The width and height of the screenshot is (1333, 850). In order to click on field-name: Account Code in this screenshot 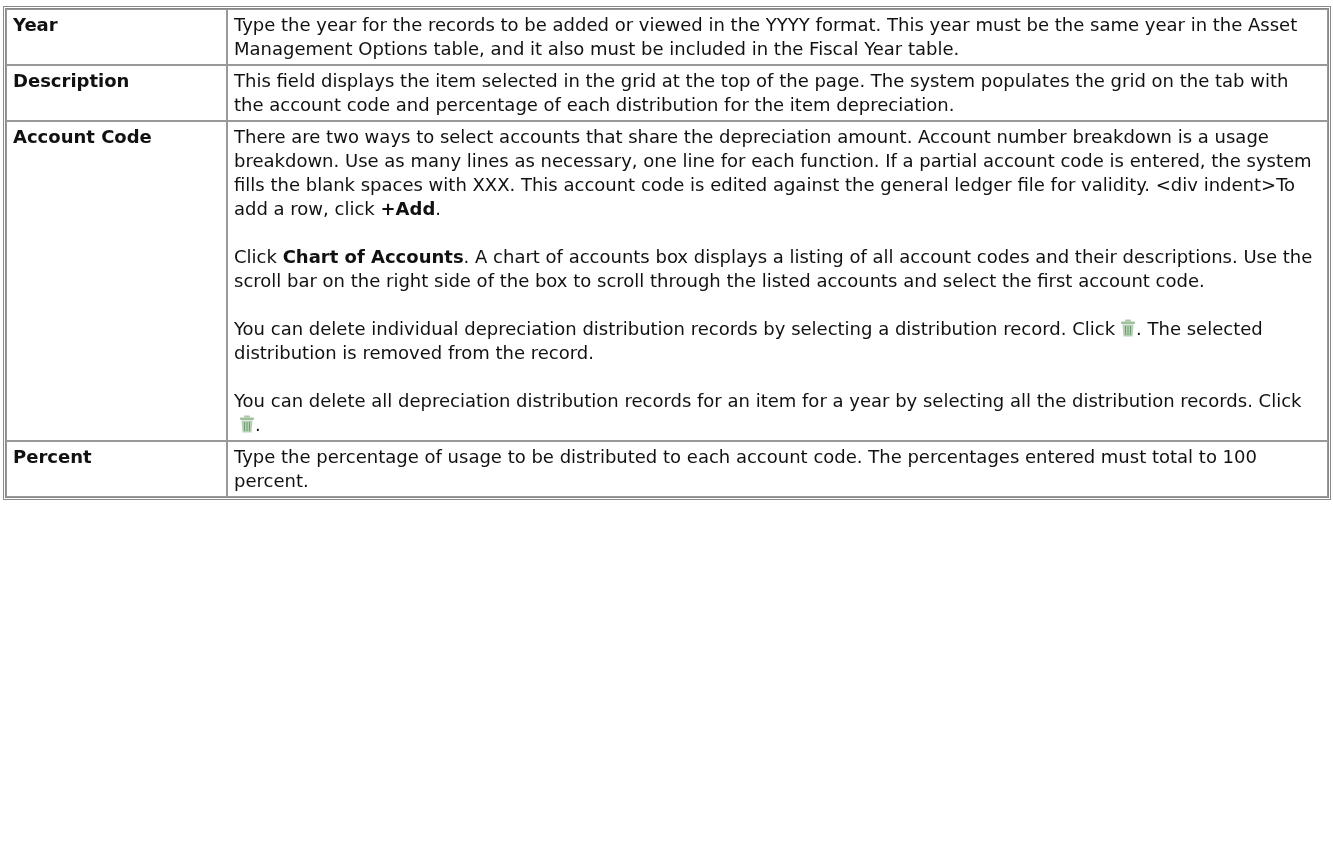, I will do `click(82, 136)`.